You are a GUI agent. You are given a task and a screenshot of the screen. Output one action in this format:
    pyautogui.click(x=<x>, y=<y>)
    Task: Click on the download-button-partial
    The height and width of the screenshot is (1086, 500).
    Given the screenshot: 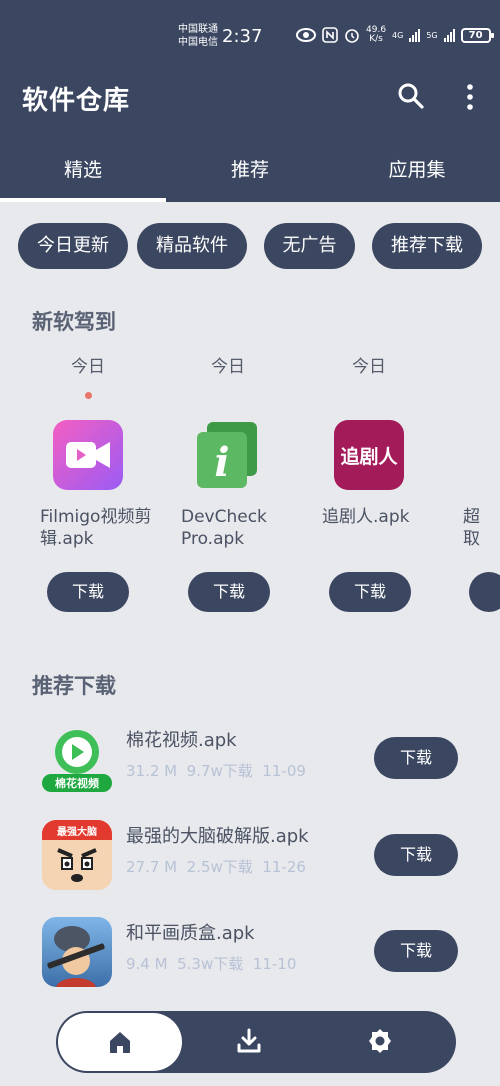 What is the action you would take?
    pyautogui.click(x=484, y=592)
    